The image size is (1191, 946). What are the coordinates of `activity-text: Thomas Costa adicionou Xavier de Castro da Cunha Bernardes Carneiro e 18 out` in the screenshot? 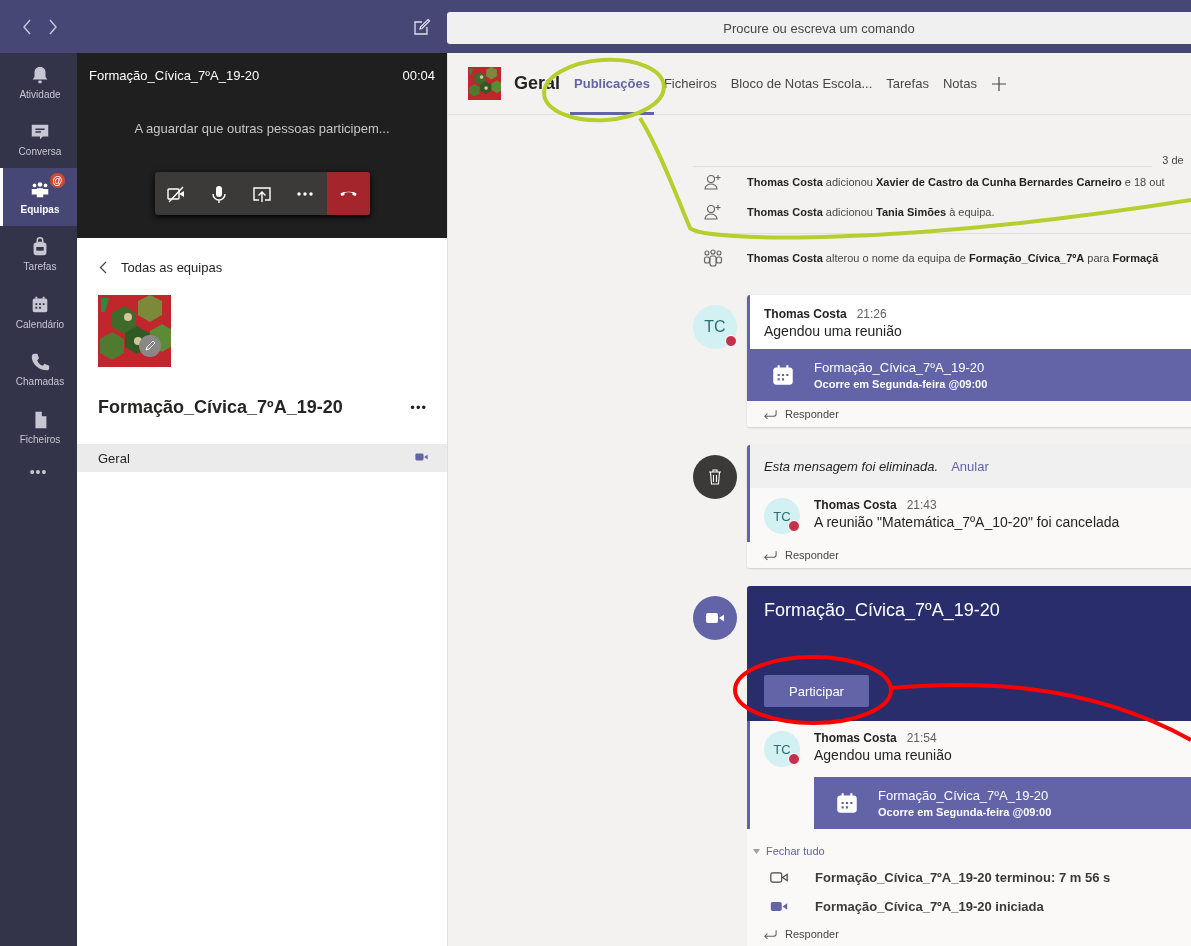 It's located at (956, 182).